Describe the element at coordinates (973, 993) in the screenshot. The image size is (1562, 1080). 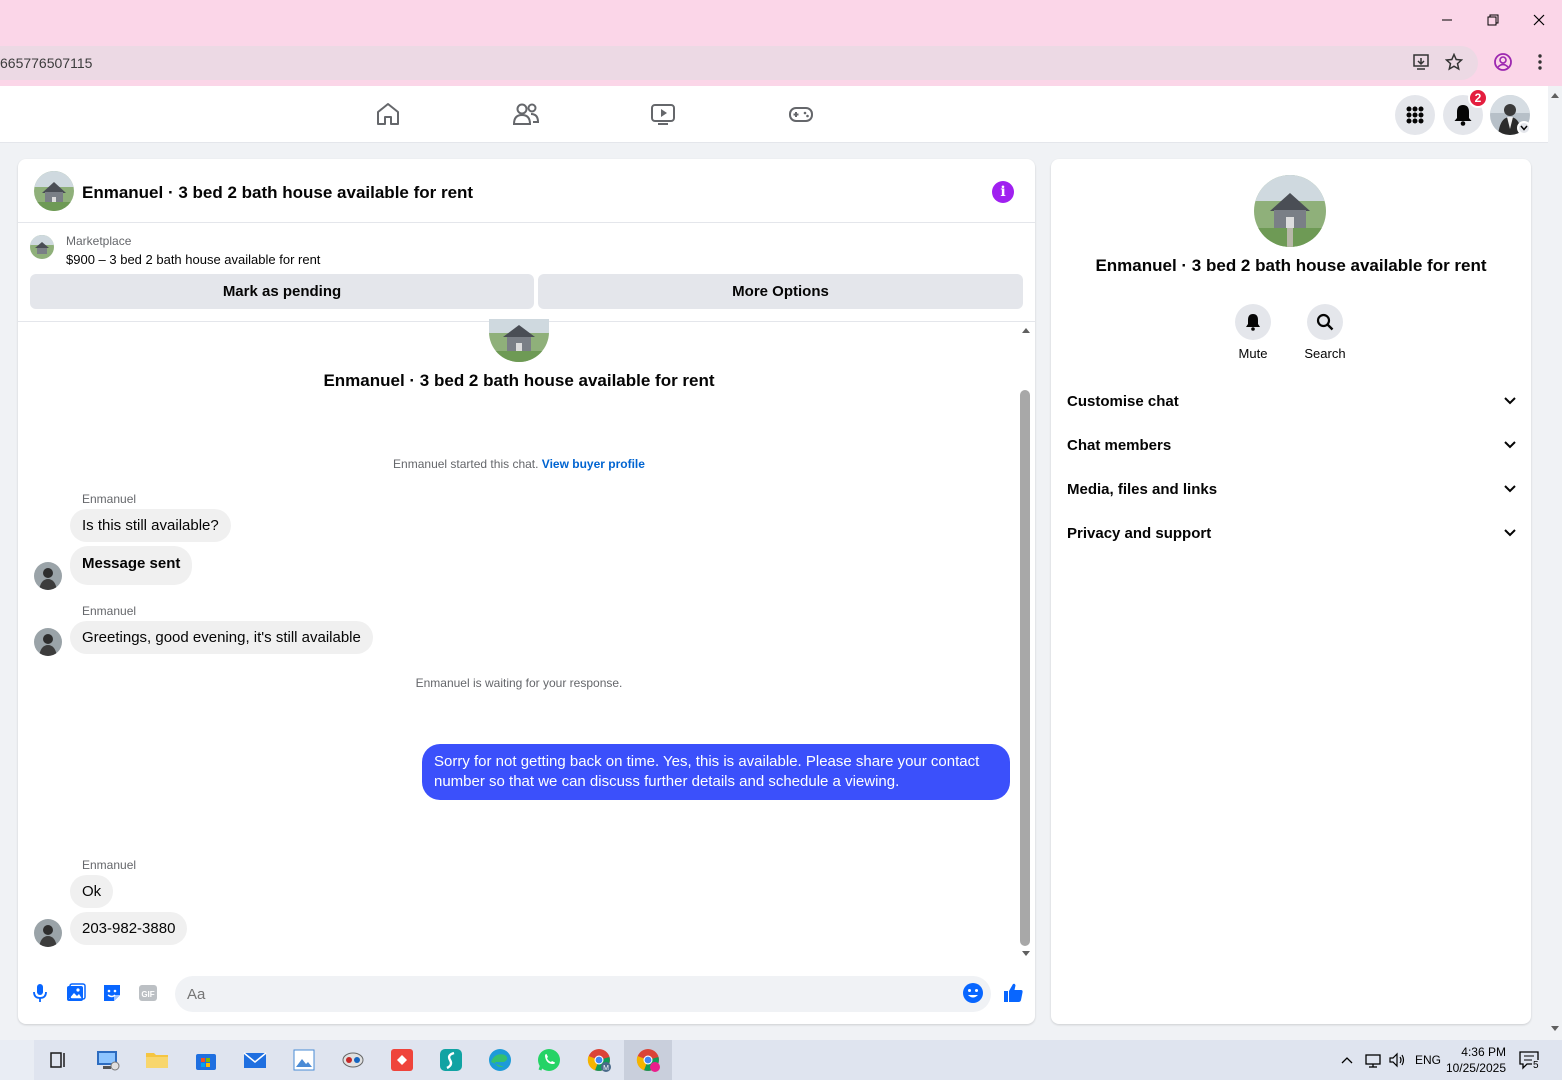
I see `emoji-icon` at that location.